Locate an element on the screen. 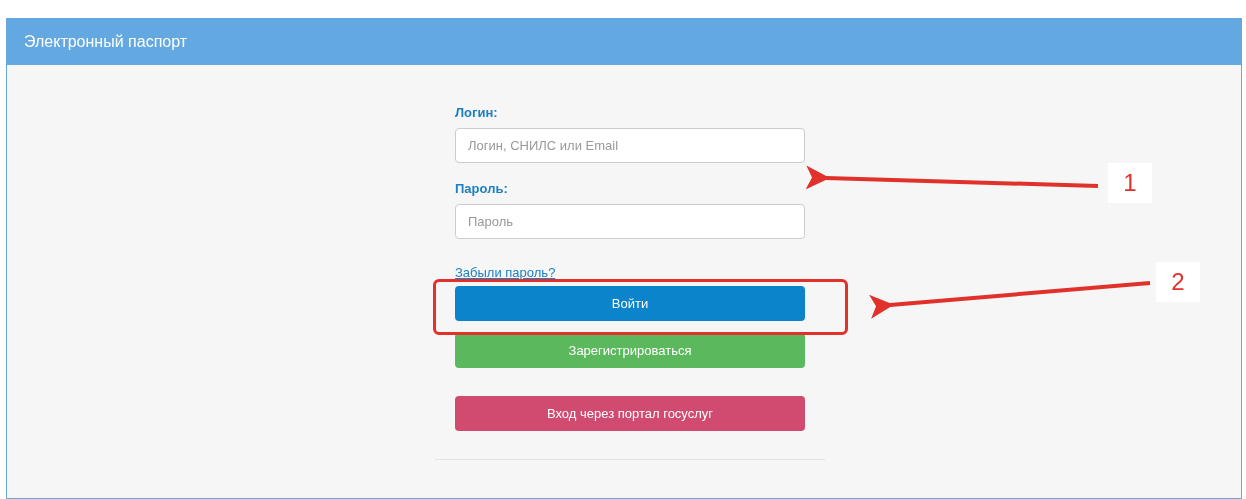 The image size is (1246, 499). forgot-password-link: Забыли пароль? is located at coordinates (505, 272).